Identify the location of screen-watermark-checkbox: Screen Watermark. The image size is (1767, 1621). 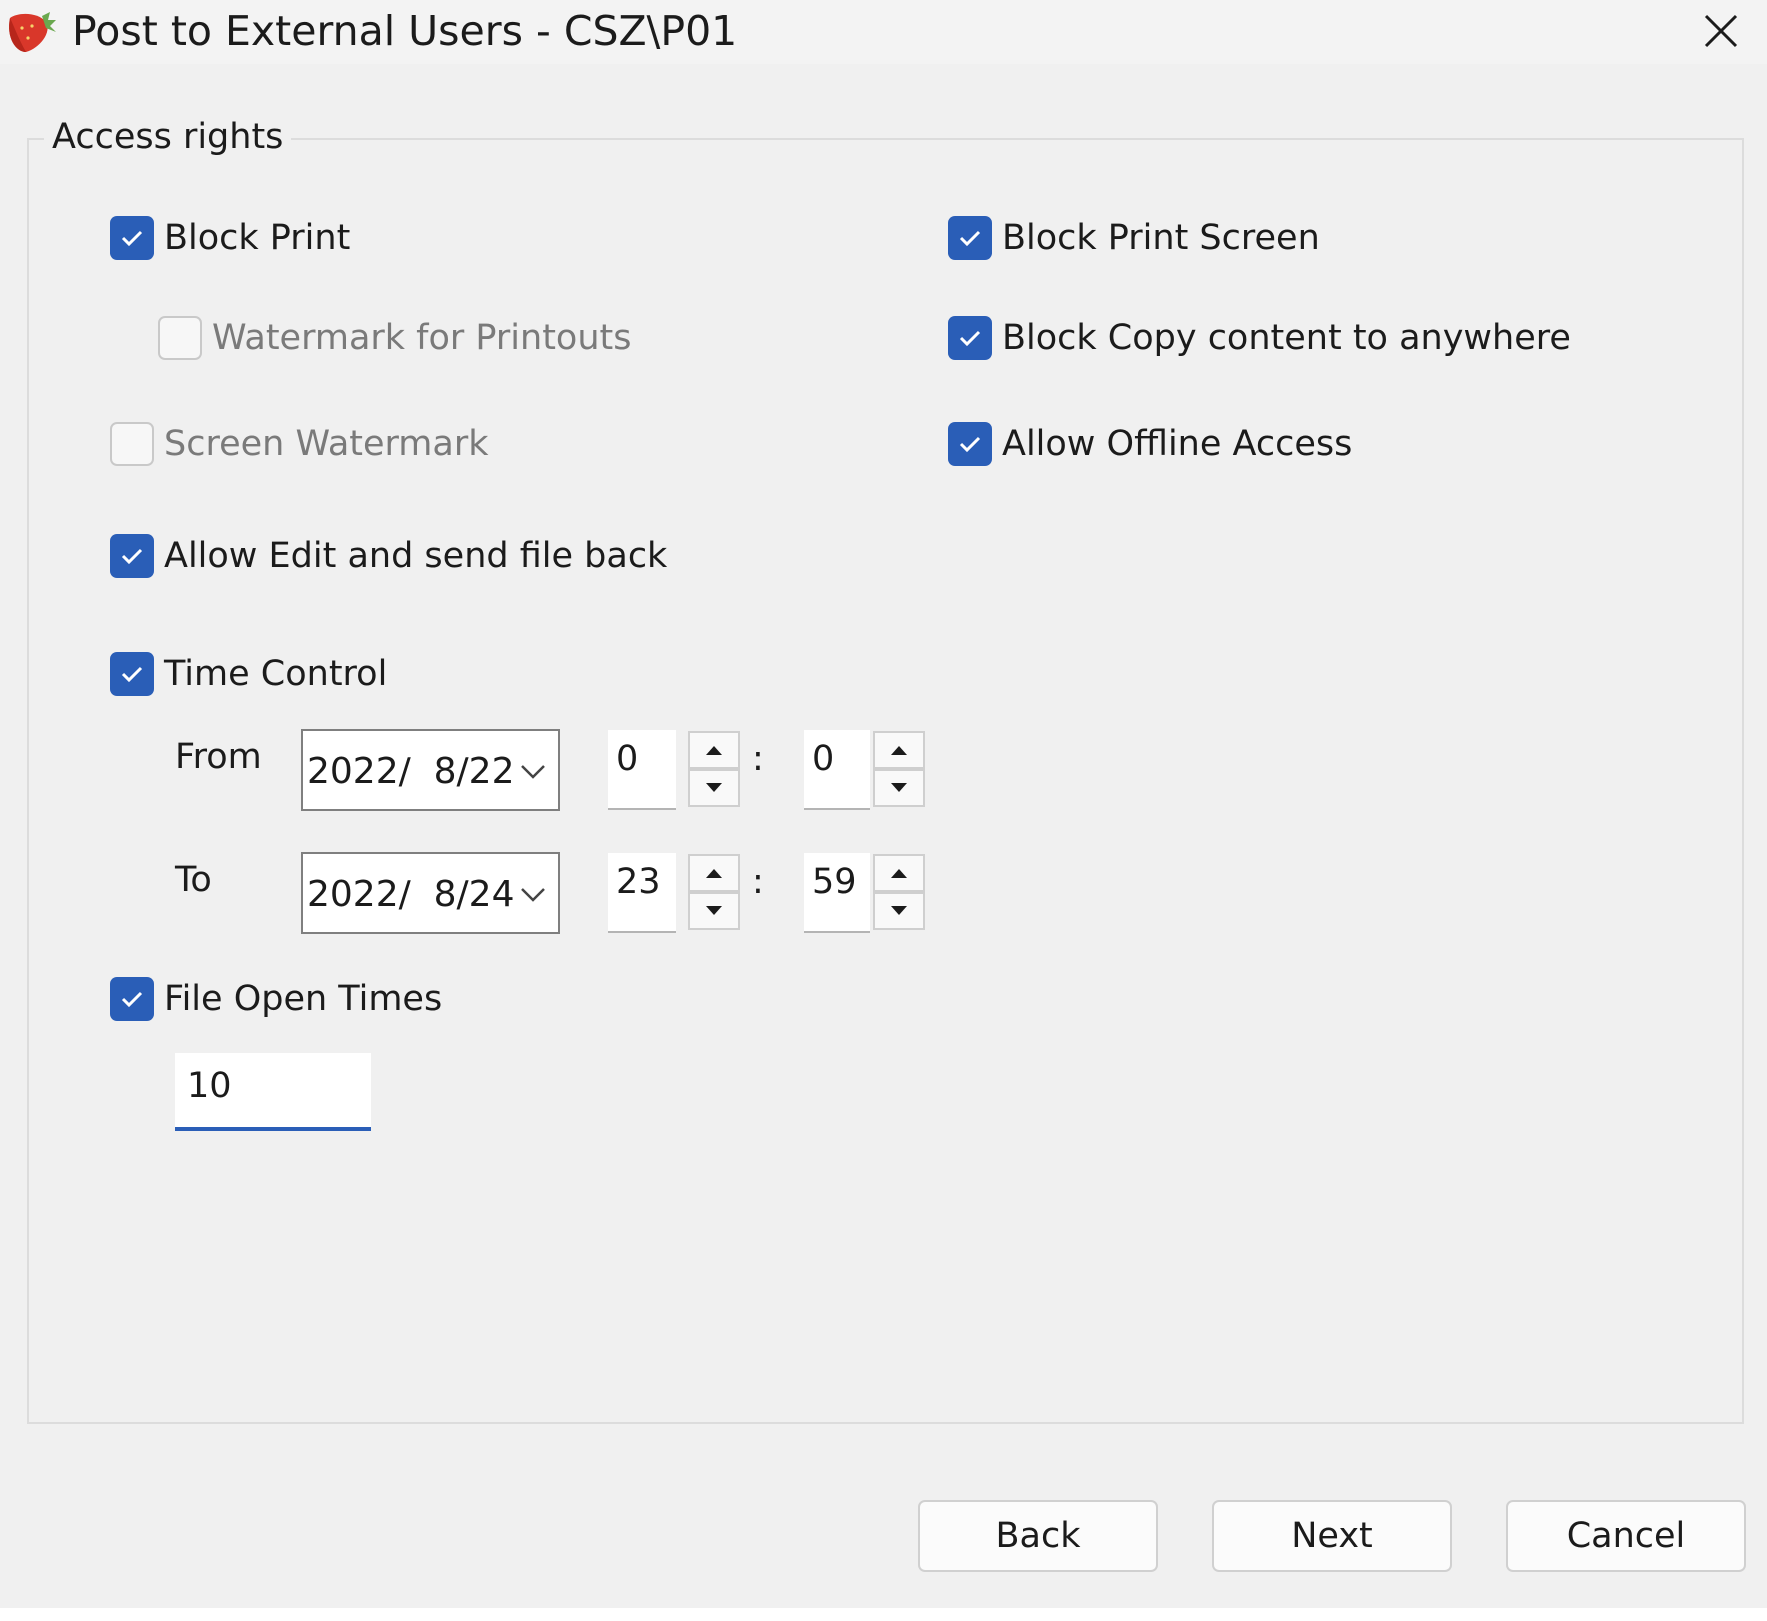
(299, 444).